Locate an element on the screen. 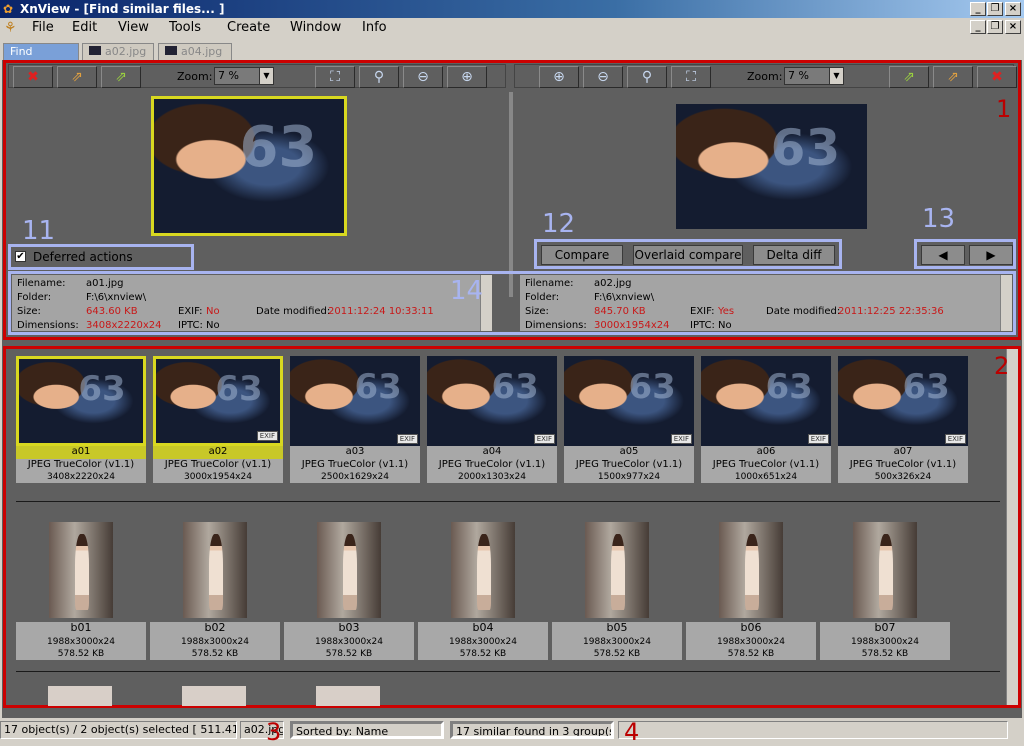 This screenshot has height=746, width=1024. menu-view: View is located at coordinates (133, 27).